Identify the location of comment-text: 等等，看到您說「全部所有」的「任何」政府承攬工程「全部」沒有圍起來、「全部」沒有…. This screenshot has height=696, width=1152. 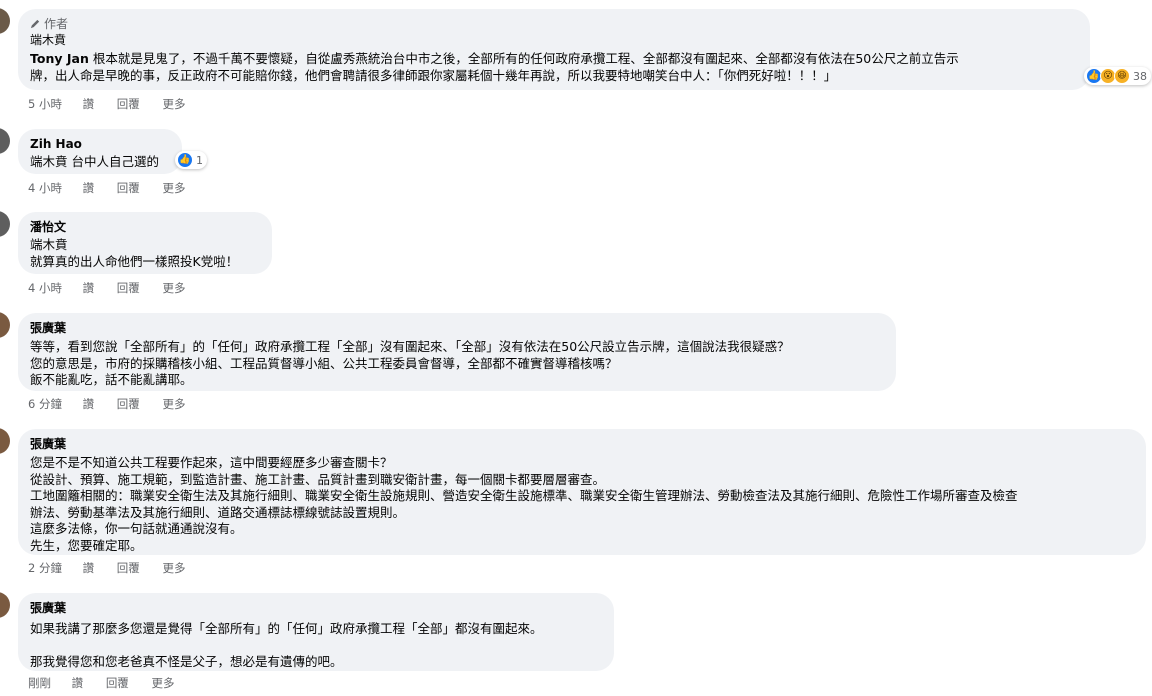
(410, 346).